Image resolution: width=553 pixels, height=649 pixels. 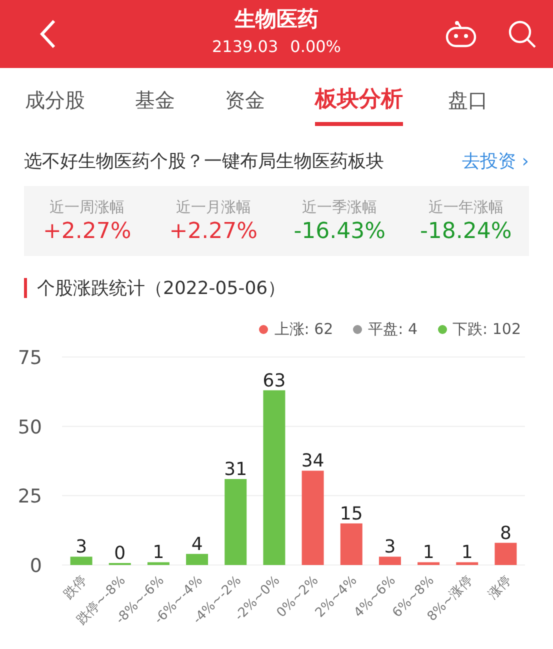 I want to click on index-change: 0.00%, so click(x=315, y=46).